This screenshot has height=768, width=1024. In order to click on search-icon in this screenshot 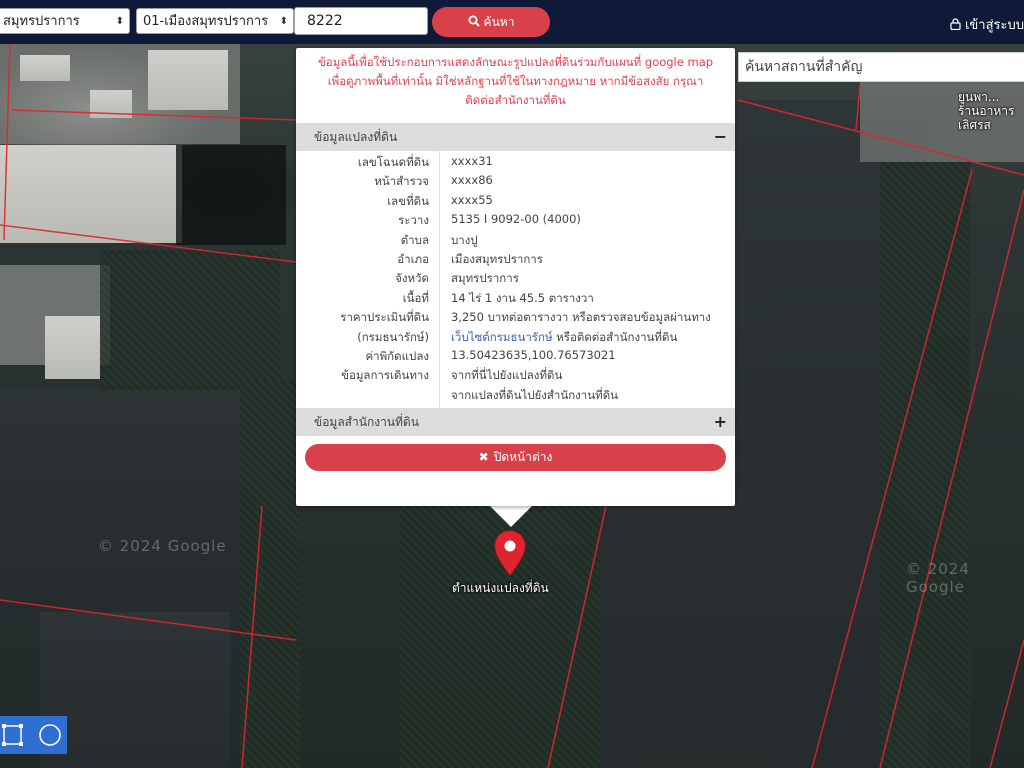, I will do `click(474, 21)`.